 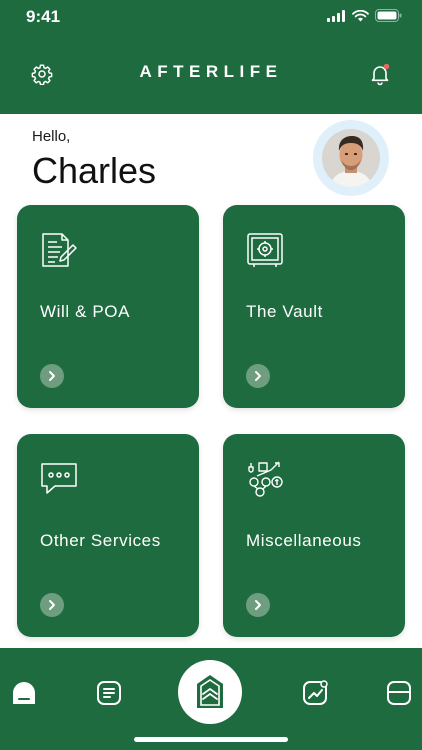 I want to click on app-title: AFTERLIFE, so click(x=211, y=71).